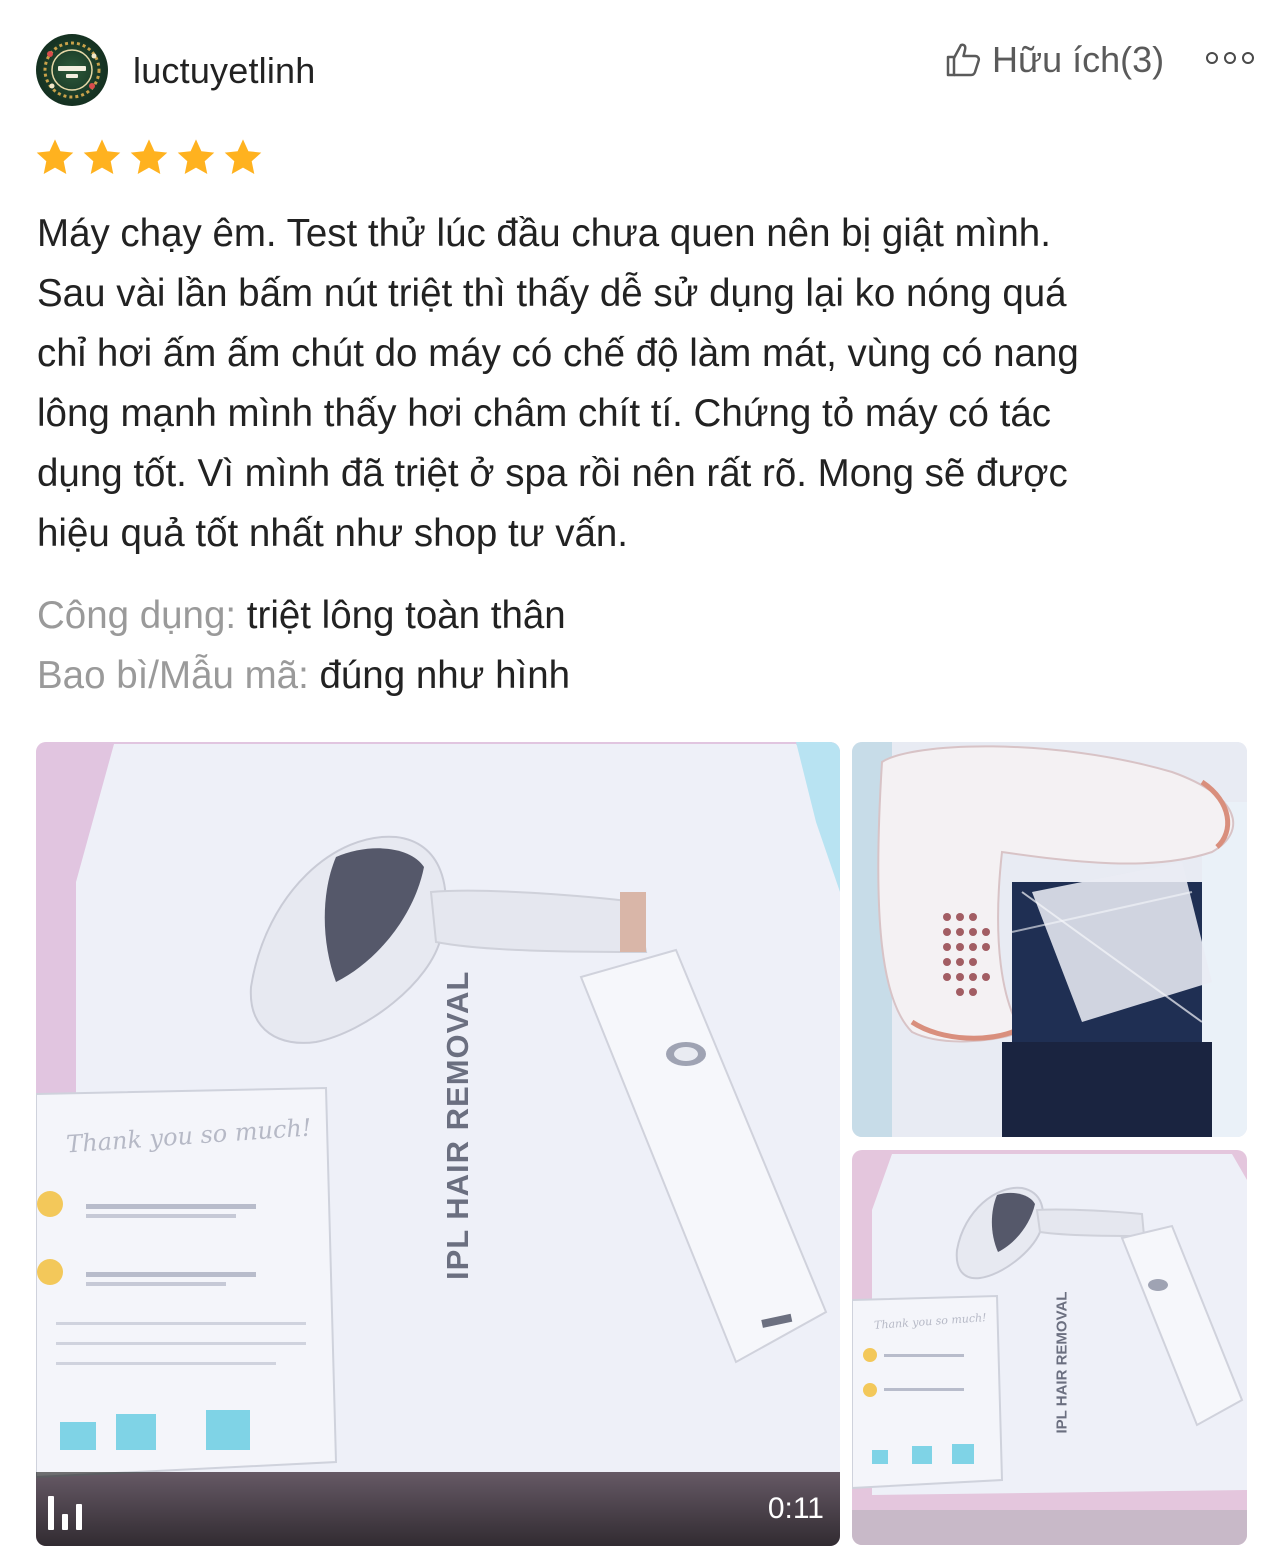  Describe the element at coordinates (224, 71) in the screenshot. I see `username: luctuyetlinh` at that location.